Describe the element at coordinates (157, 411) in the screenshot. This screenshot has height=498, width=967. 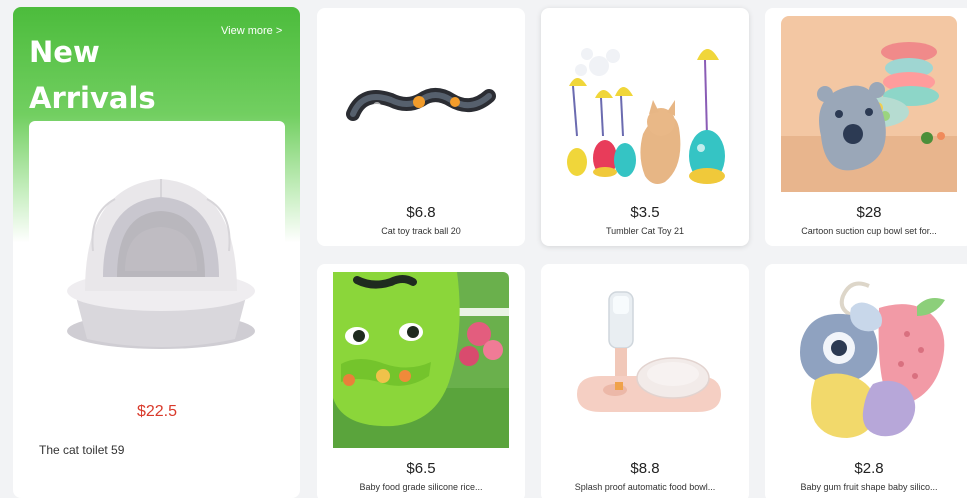
I see `featured-price: $22.5` at that location.